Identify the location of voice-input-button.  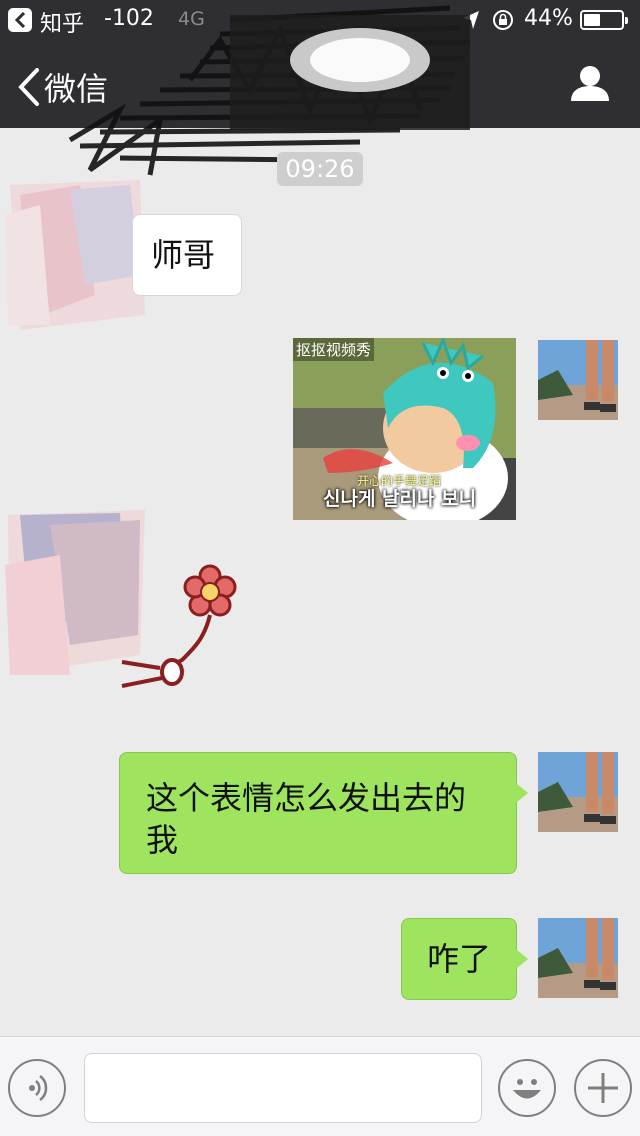
(37, 1088).